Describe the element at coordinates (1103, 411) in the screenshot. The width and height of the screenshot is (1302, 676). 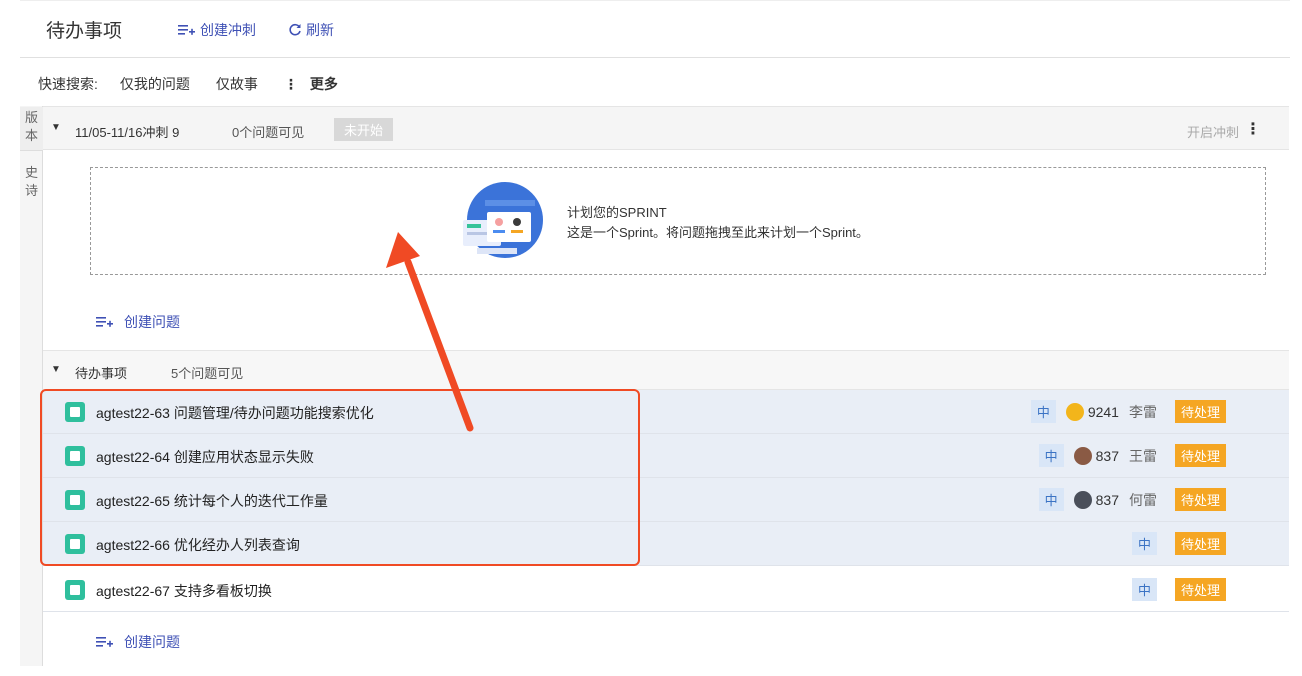
I see `story-points: 9241` at that location.